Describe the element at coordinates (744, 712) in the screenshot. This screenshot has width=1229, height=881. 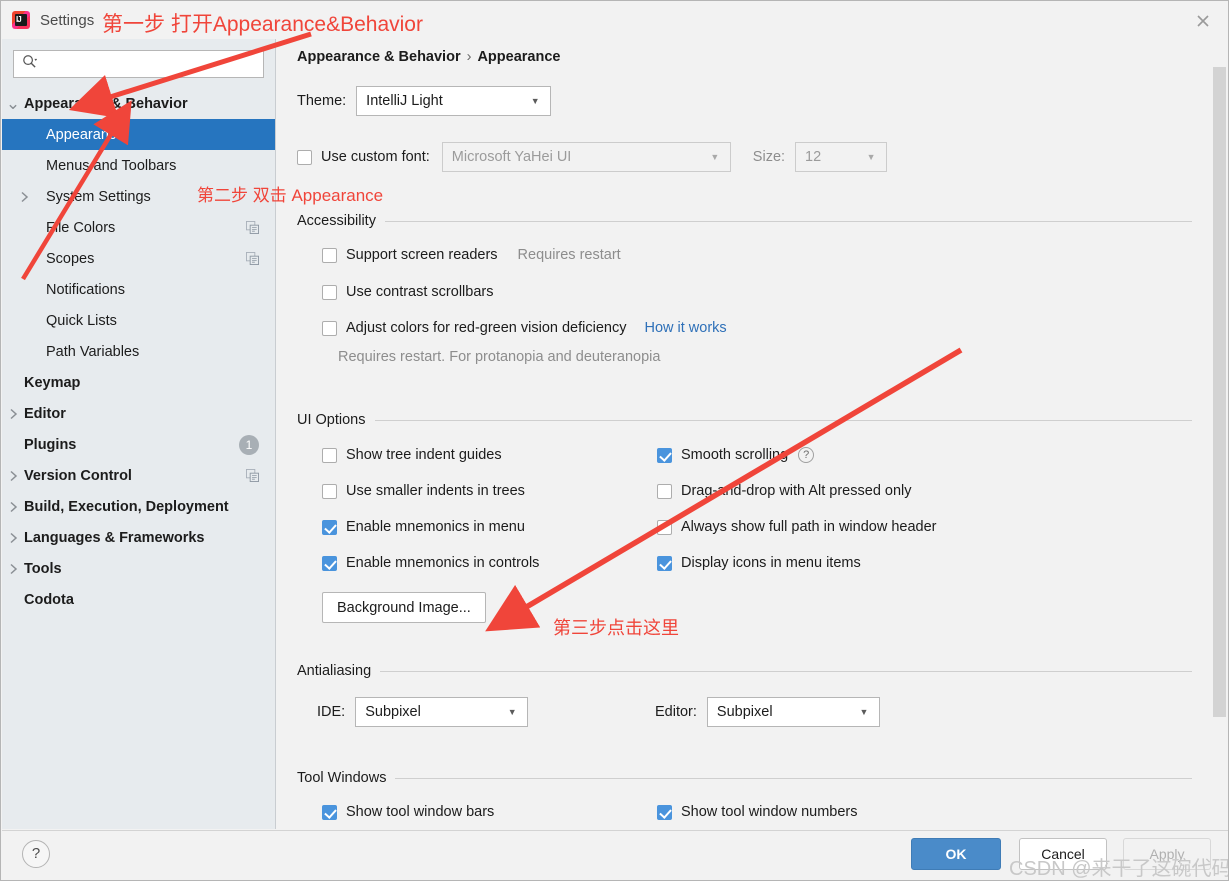
I see `editor-antialiasing-value: Subpixel` at that location.